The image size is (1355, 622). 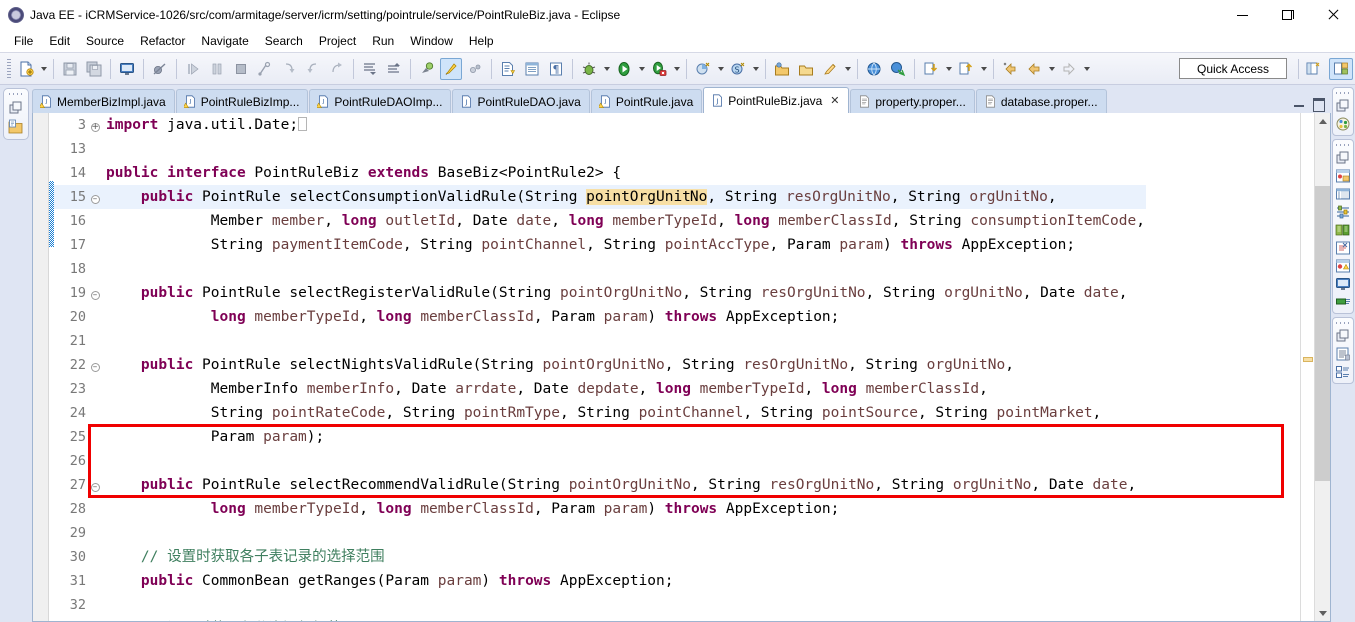 I want to click on profile-dropdown-icon, so click(x=755, y=69).